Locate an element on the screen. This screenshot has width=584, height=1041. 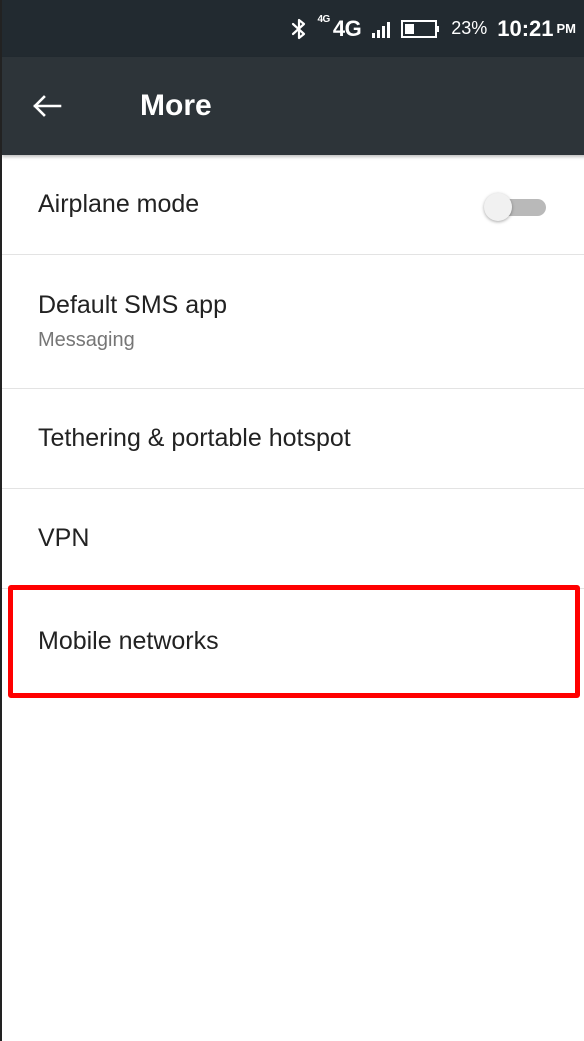
network-type-indicator: 4G 4G is located at coordinates (339, 28).